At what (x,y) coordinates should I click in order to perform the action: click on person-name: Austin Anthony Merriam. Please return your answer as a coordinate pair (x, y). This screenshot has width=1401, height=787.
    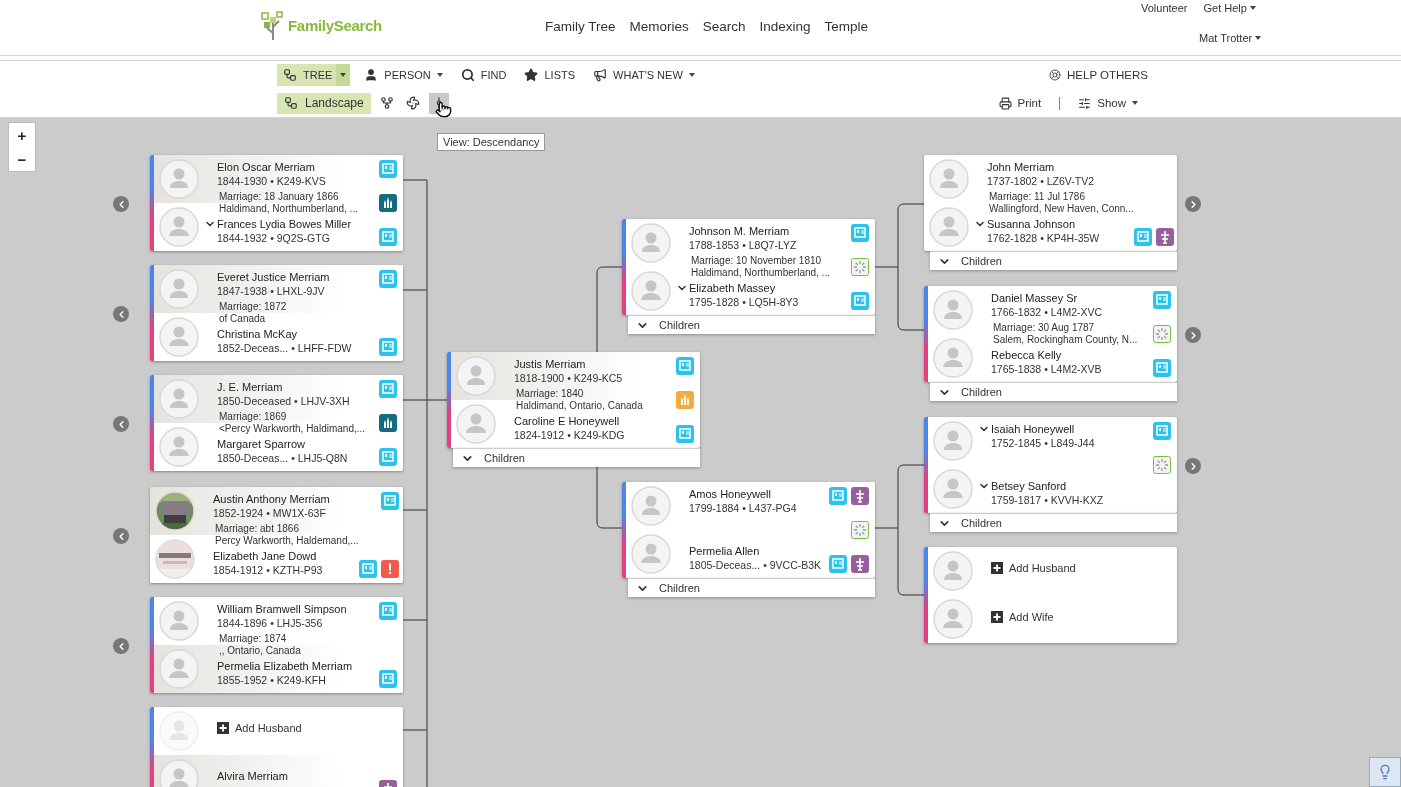
    Looking at the image, I should click on (271, 499).